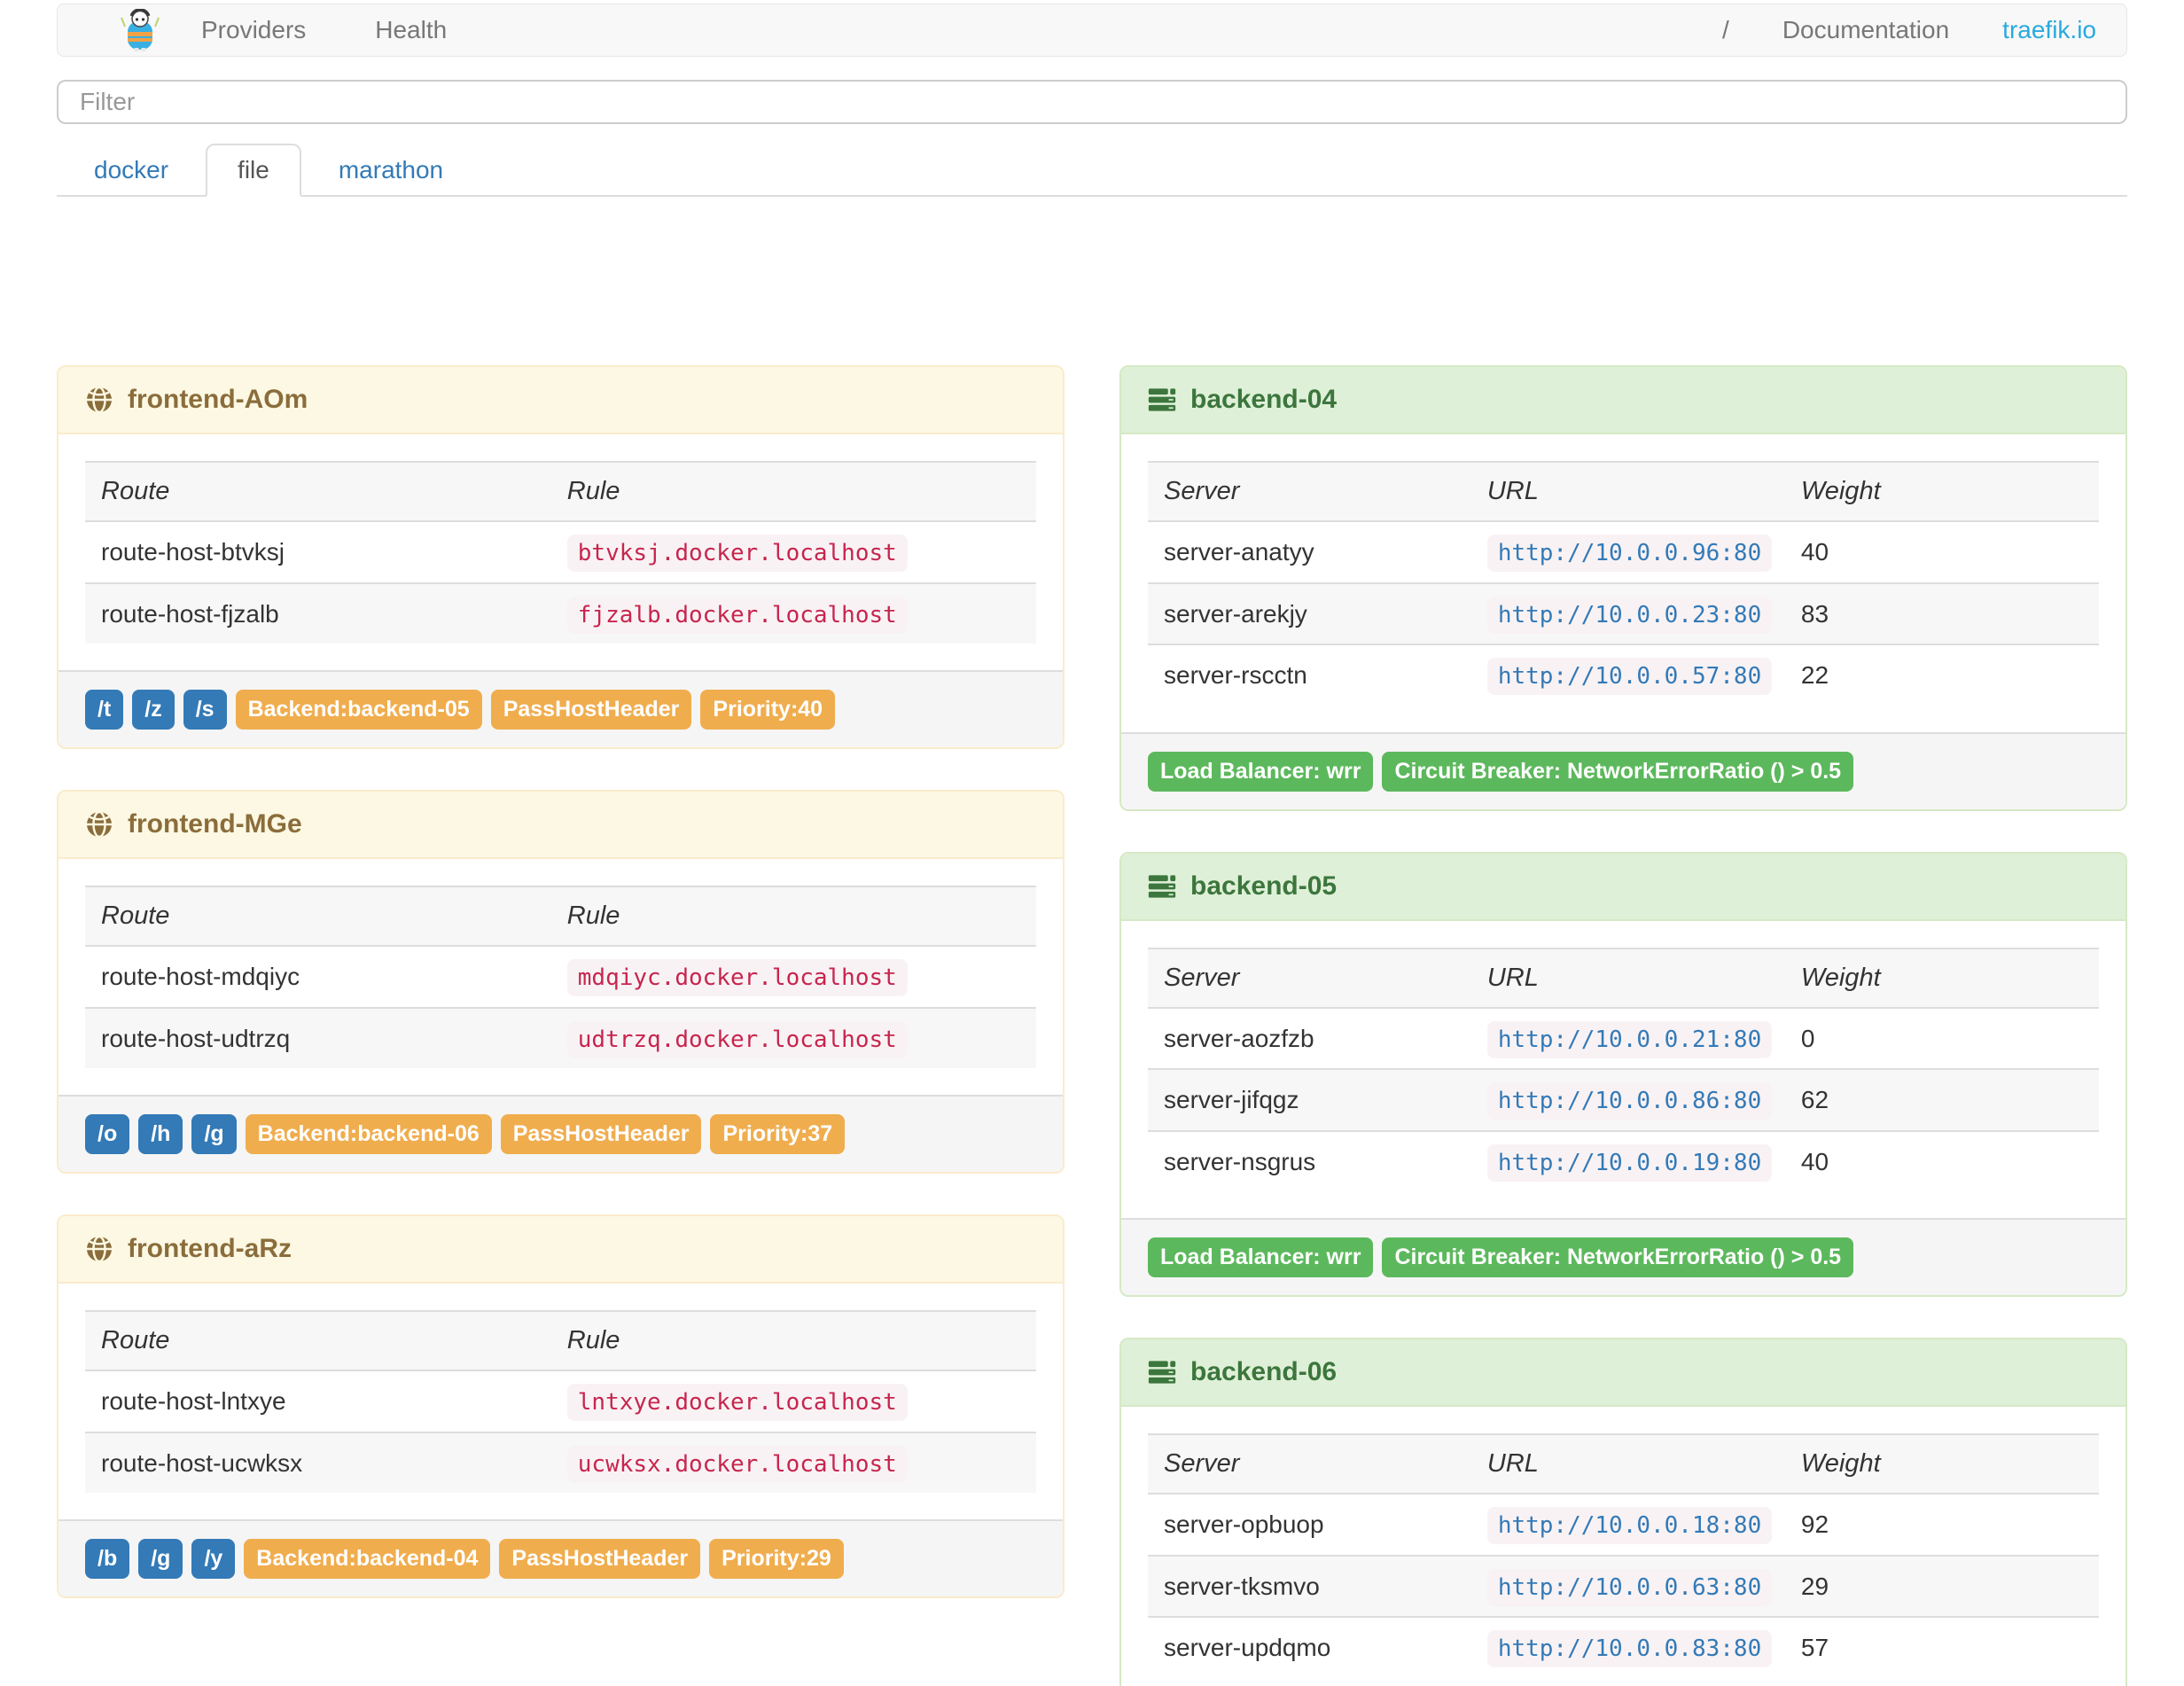  What do you see at coordinates (1092, 171) in the screenshot?
I see `provider-tabs: docker file marathon` at bounding box center [1092, 171].